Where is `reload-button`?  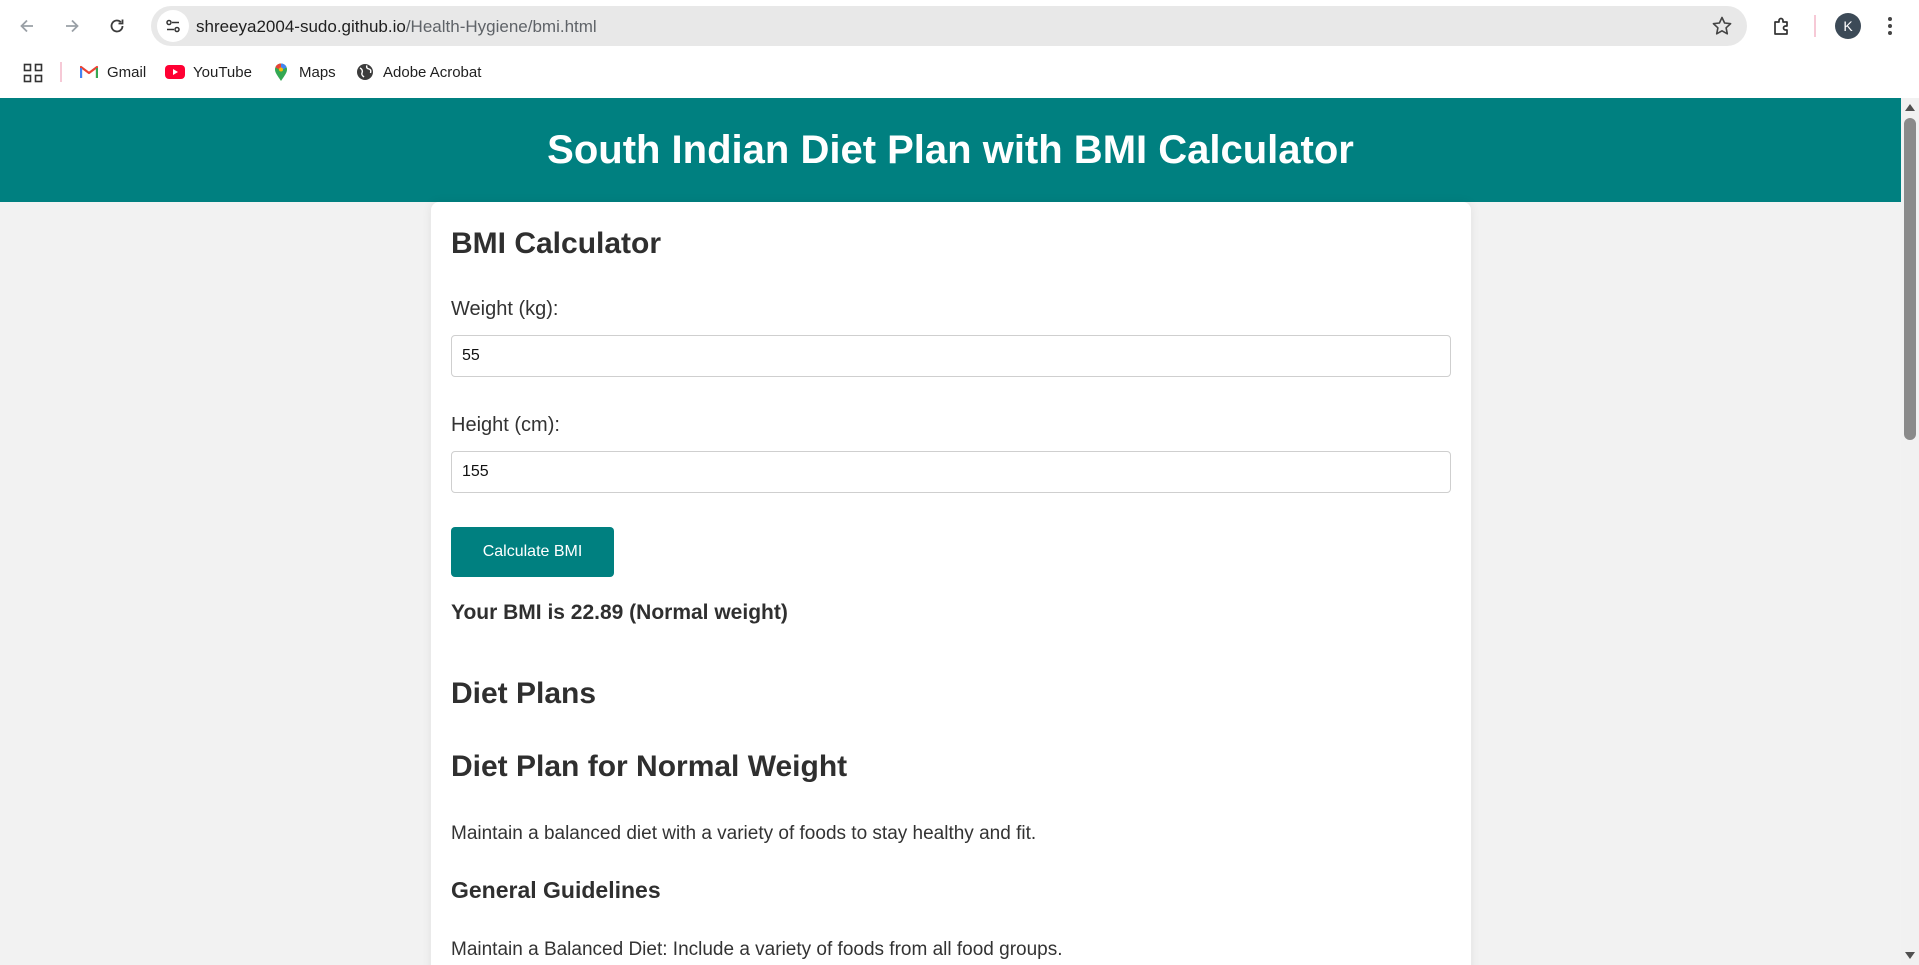 reload-button is located at coordinates (117, 26).